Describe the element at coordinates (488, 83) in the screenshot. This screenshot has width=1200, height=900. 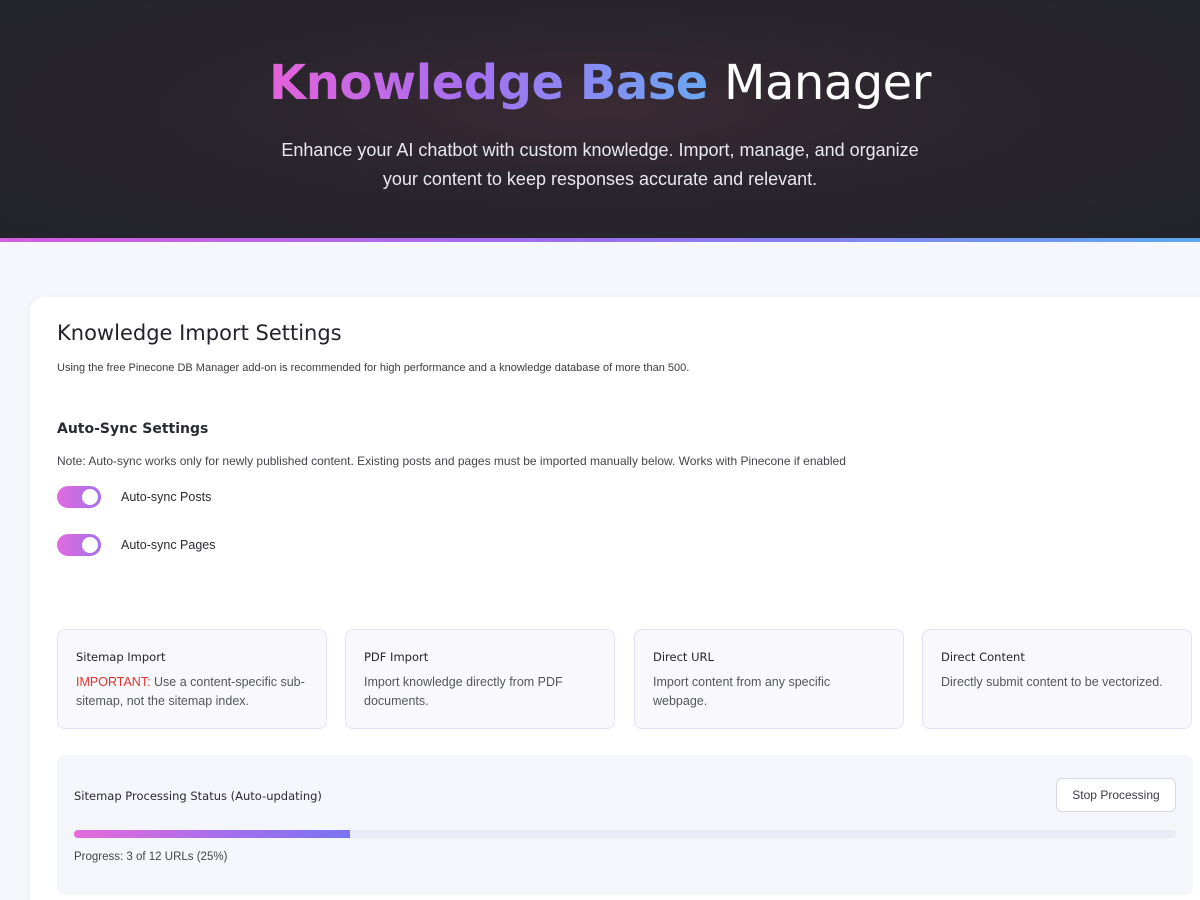
I see `page-title-highlight: Knowledge Base` at that location.